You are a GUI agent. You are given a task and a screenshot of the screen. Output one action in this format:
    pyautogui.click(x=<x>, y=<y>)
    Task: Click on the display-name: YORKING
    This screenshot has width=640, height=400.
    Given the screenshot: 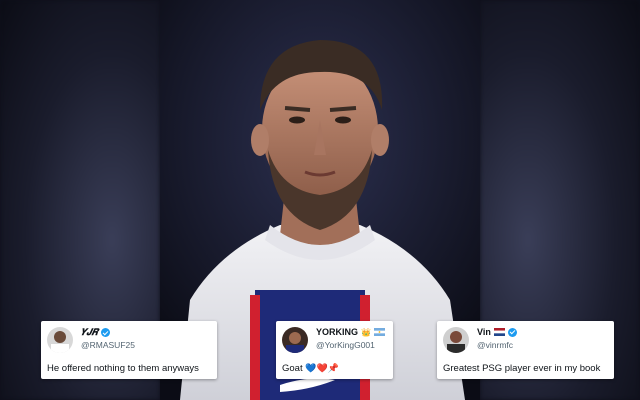 What is the action you would take?
    pyautogui.click(x=337, y=332)
    